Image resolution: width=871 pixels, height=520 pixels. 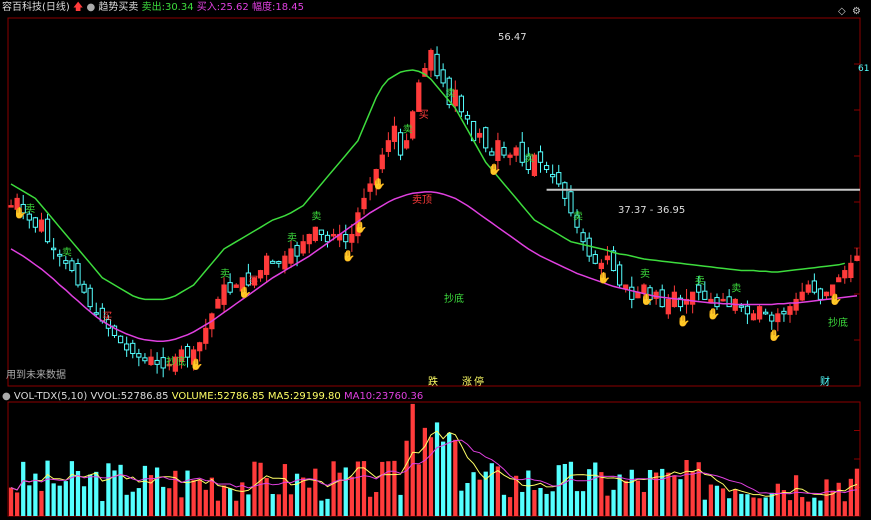 I want to click on event-label-1: 跌, so click(x=433, y=382).